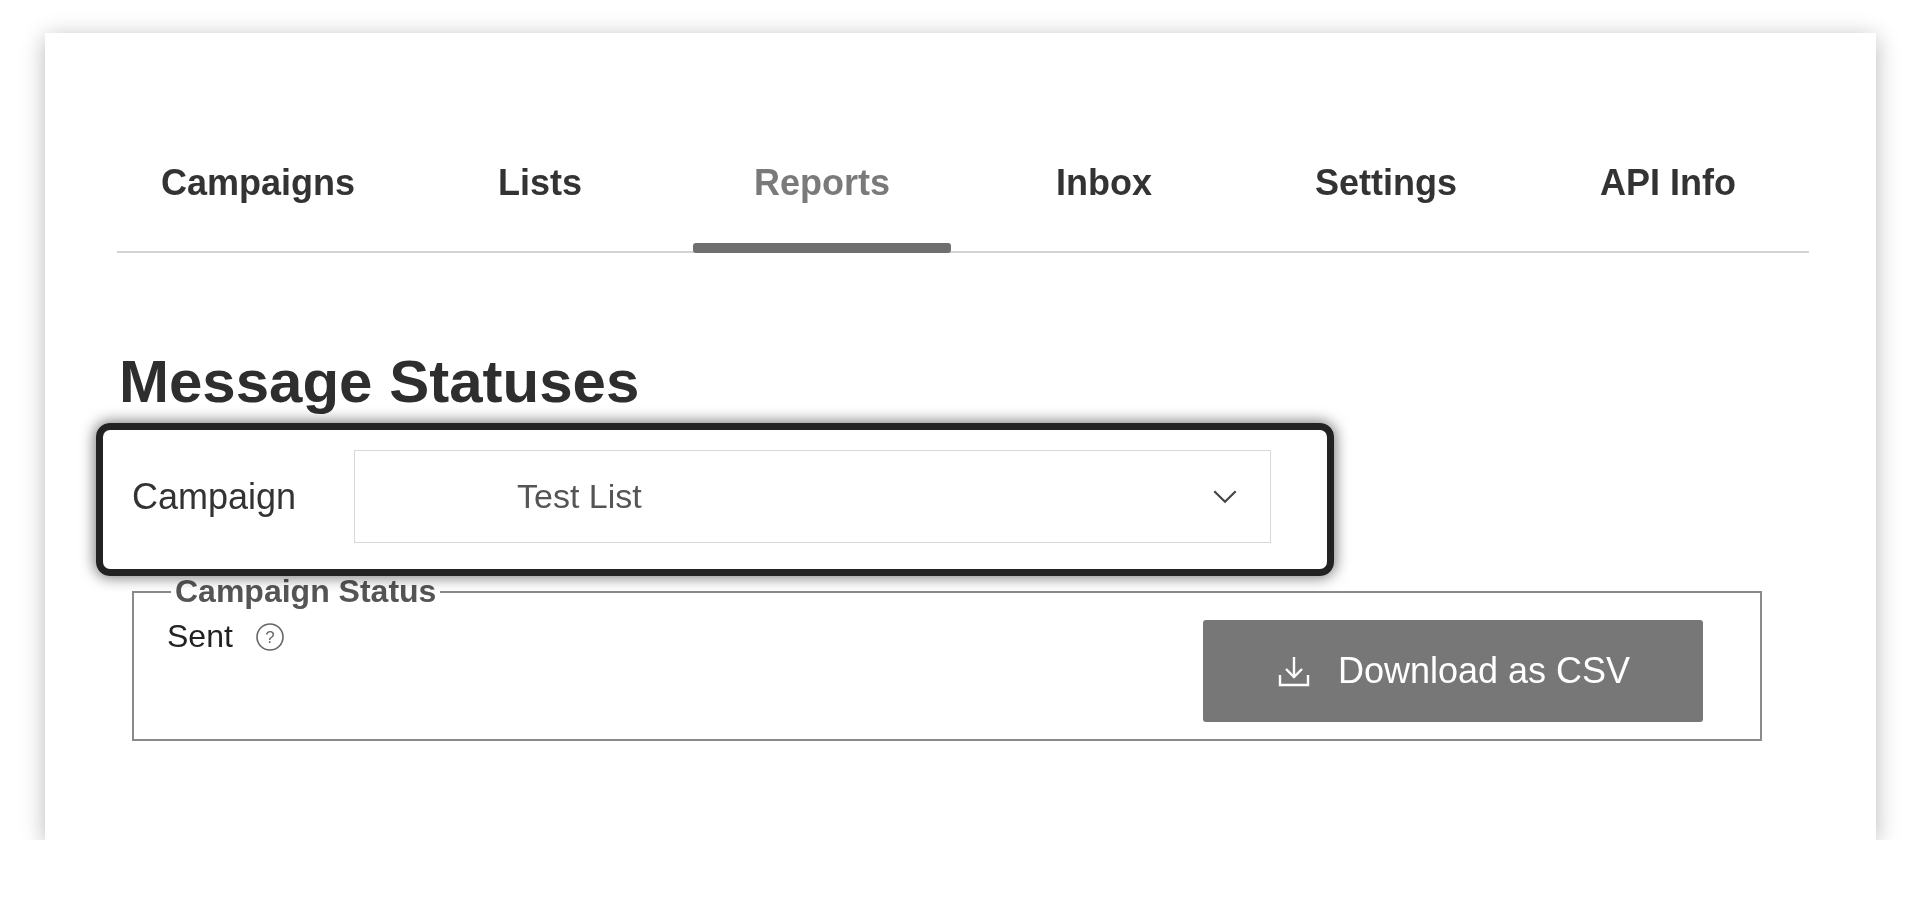 This screenshot has width=1923, height=897. What do you see at coordinates (215, 496) in the screenshot?
I see `field-label: Campaign` at bounding box center [215, 496].